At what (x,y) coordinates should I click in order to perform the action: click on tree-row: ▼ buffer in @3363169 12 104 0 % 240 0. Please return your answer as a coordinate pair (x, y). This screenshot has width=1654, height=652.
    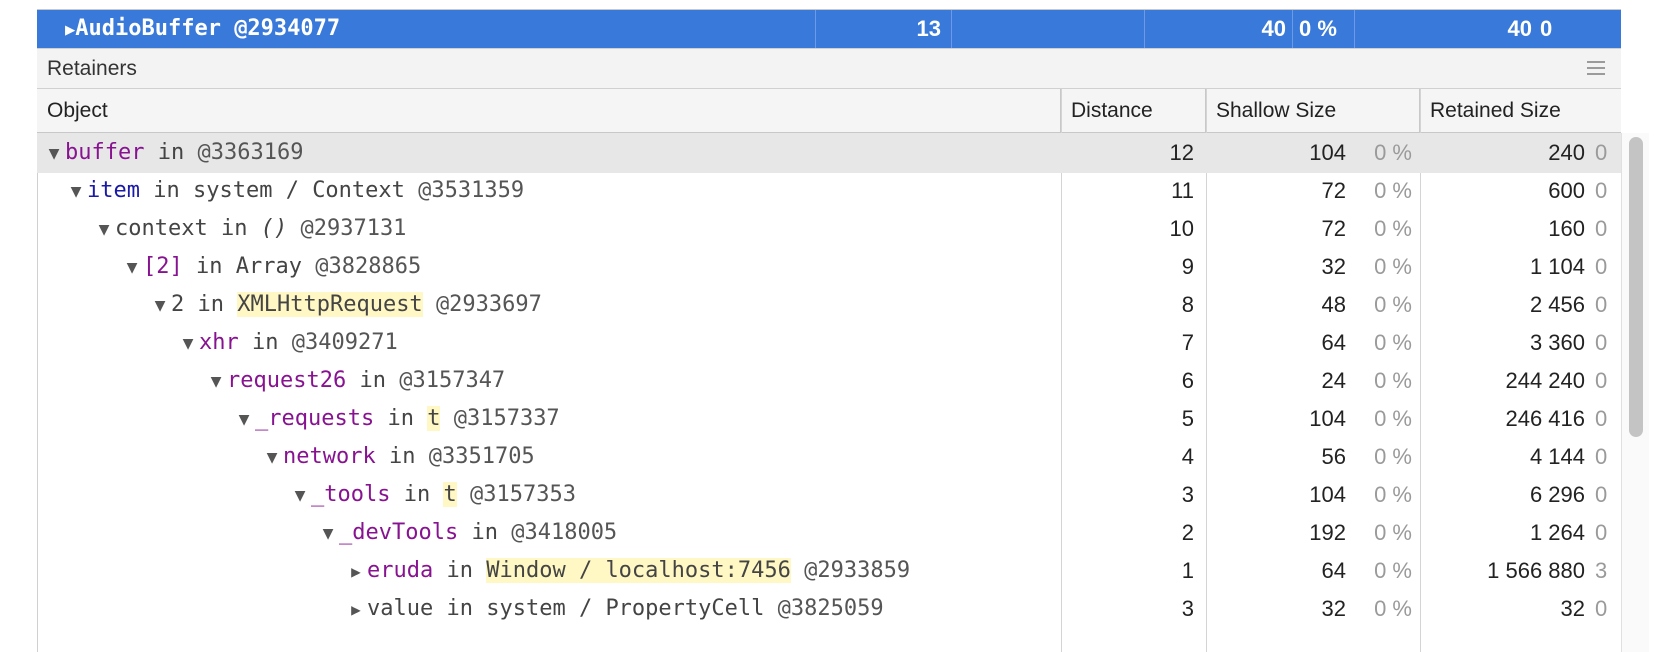
    Looking at the image, I should click on (829, 153).